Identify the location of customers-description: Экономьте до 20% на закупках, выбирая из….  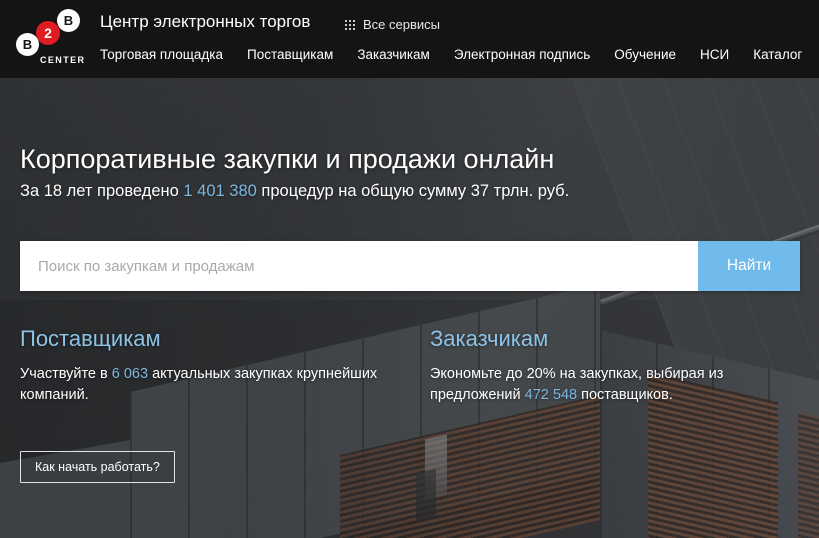
(615, 385).